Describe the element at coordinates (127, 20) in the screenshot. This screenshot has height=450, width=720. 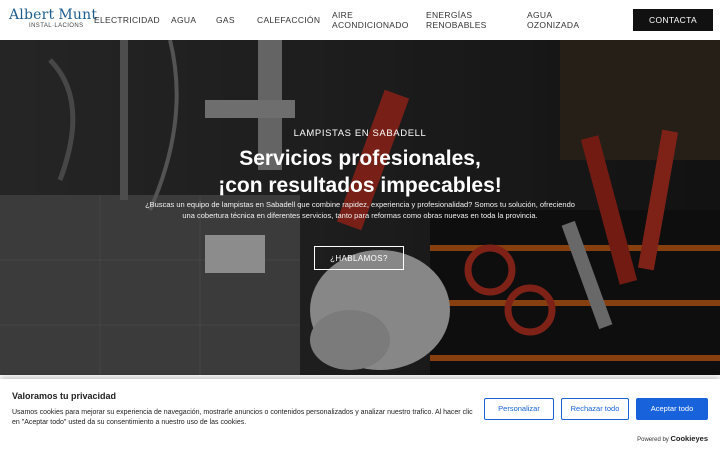
I see `nav-electricidad: ELECTRICIDAD` at that location.